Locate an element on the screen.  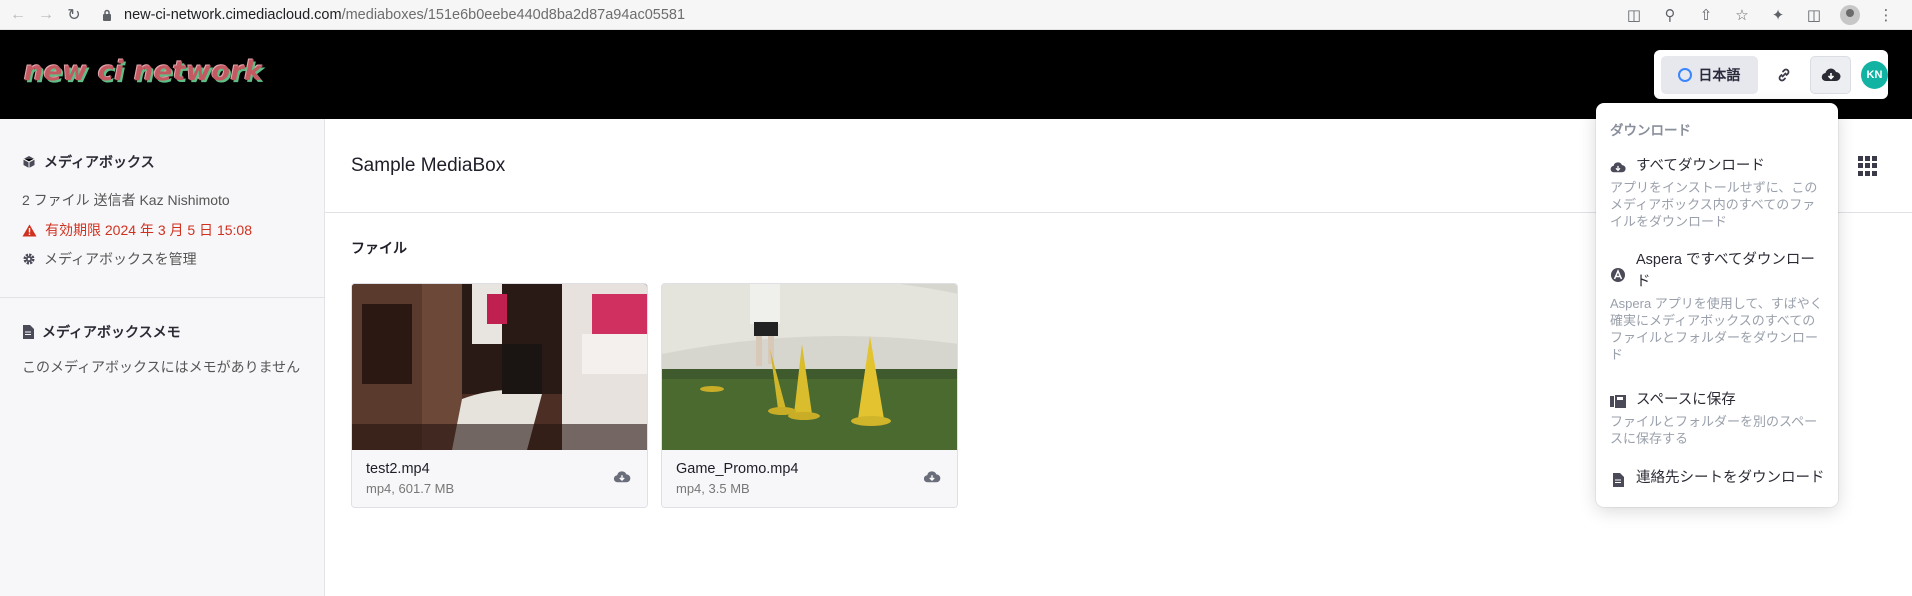
file-name: Game_Promo.mp4 is located at coordinates (737, 469).